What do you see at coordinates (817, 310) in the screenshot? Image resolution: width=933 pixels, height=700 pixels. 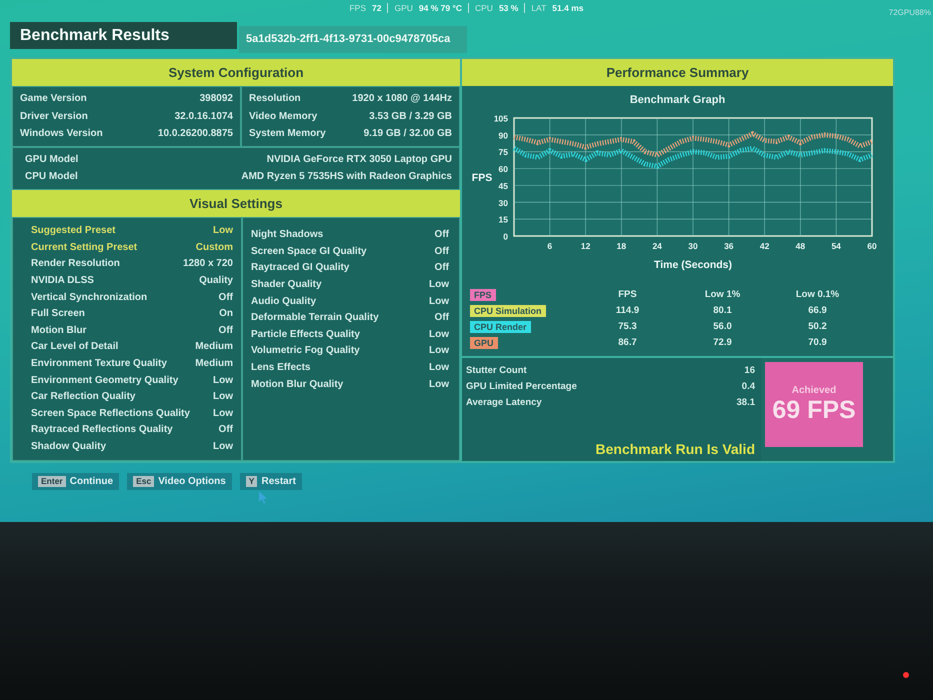 I see `table-cell-text: 66.9` at bounding box center [817, 310].